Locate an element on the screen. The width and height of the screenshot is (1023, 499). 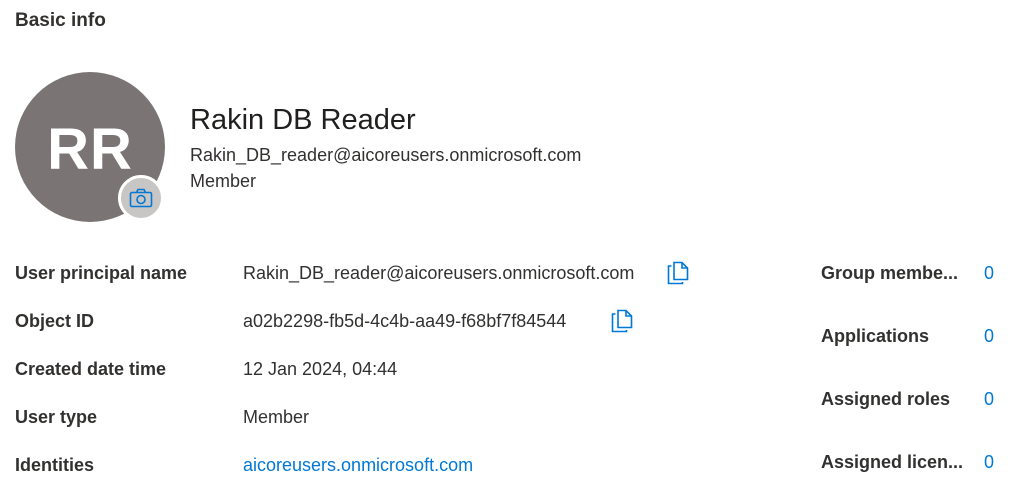
camera-icon is located at coordinates (141, 198).